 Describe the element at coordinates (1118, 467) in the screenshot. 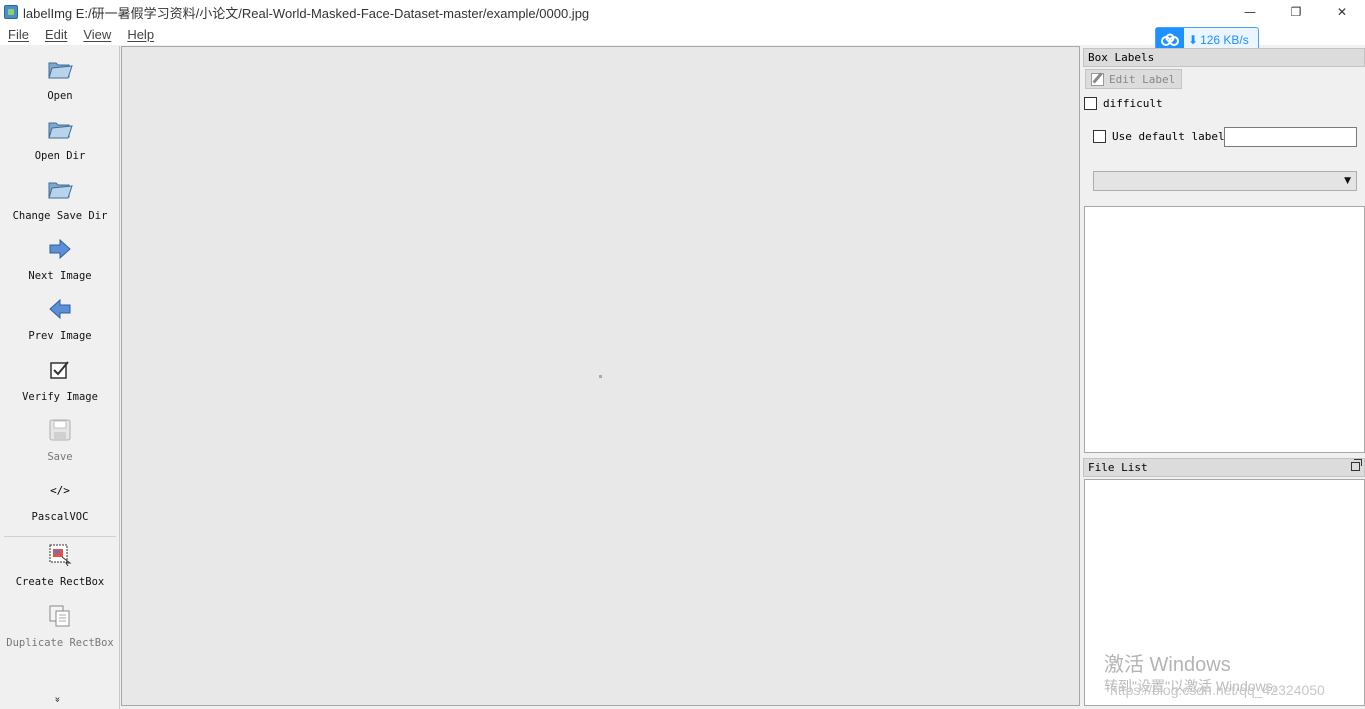

I see `file-list-title-text: File List` at that location.